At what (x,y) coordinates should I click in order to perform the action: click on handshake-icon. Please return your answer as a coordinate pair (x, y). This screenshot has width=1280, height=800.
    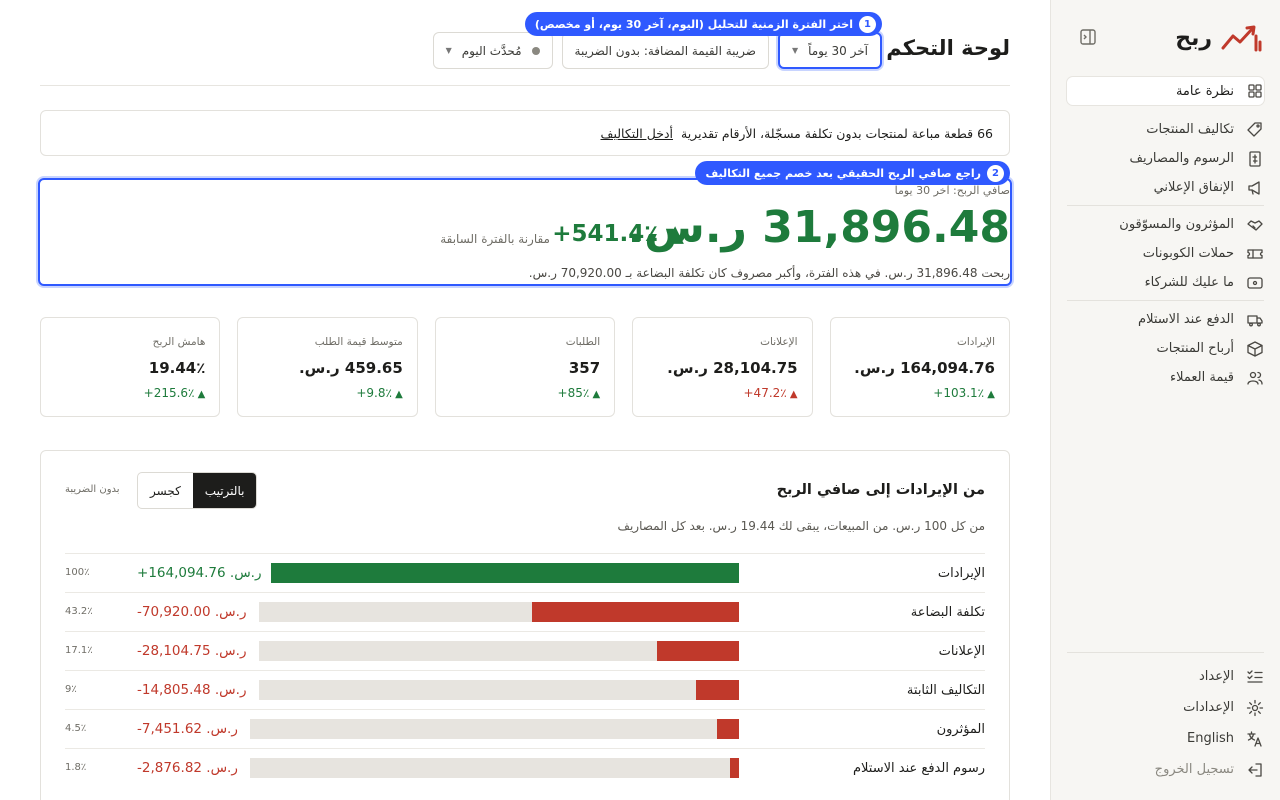
    Looking at the image, I should click on (1255, 225).